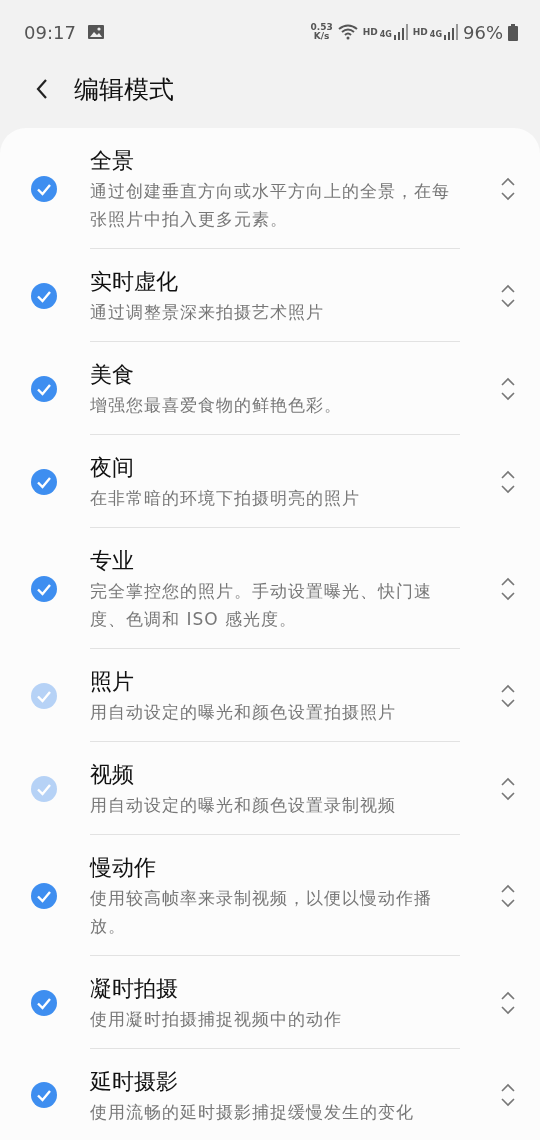 The image size is (540, 1140). Describe the element at coordinates (112, 775) in the screenshot. I see `mode-title: 视频` at that location.